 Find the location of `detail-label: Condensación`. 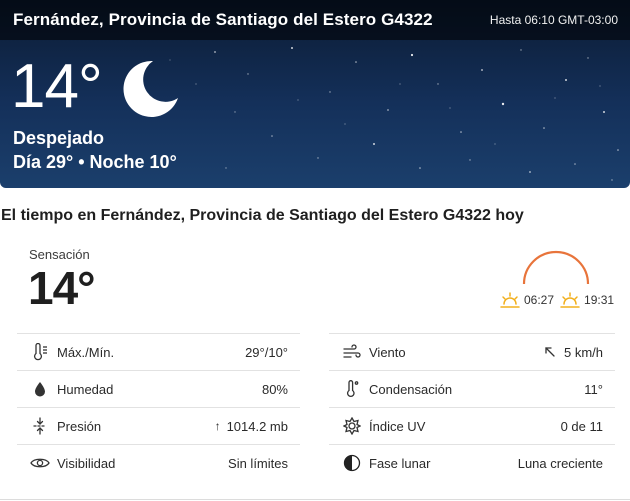

detail-label: Condensación is located at coordinates (411, 389).